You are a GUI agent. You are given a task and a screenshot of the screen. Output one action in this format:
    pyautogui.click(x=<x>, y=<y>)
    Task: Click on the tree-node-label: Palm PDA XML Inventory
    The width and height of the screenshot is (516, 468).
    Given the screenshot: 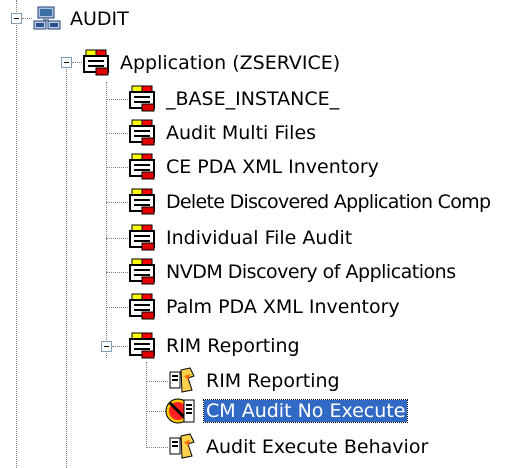 What is the action you would take?
    pyautogui.click(x=283, y=307)
    